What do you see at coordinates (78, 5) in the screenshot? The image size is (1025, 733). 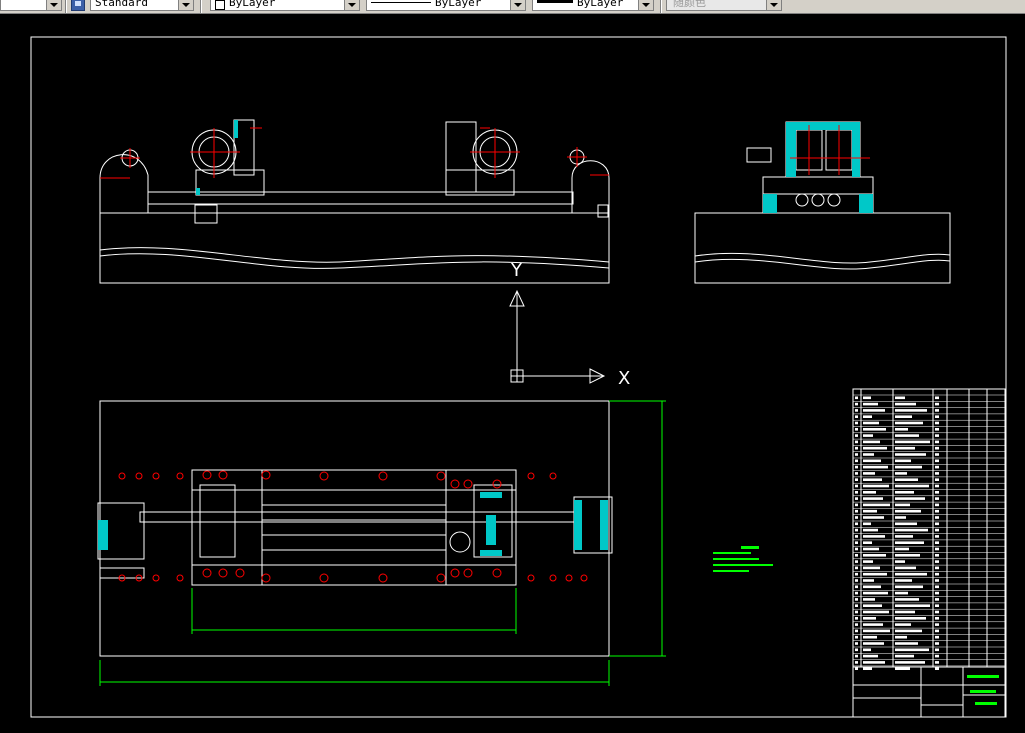 I see `text-style-icon` at bounding box center [78, 5].